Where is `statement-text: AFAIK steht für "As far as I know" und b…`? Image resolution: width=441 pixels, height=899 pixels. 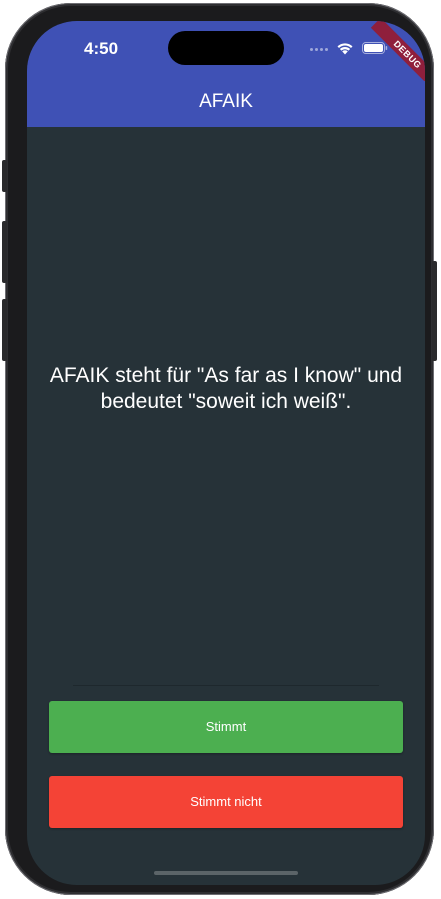 statement-text: AFAIK steht für "As far as I know" und b… is located at coordinates (226, 388).